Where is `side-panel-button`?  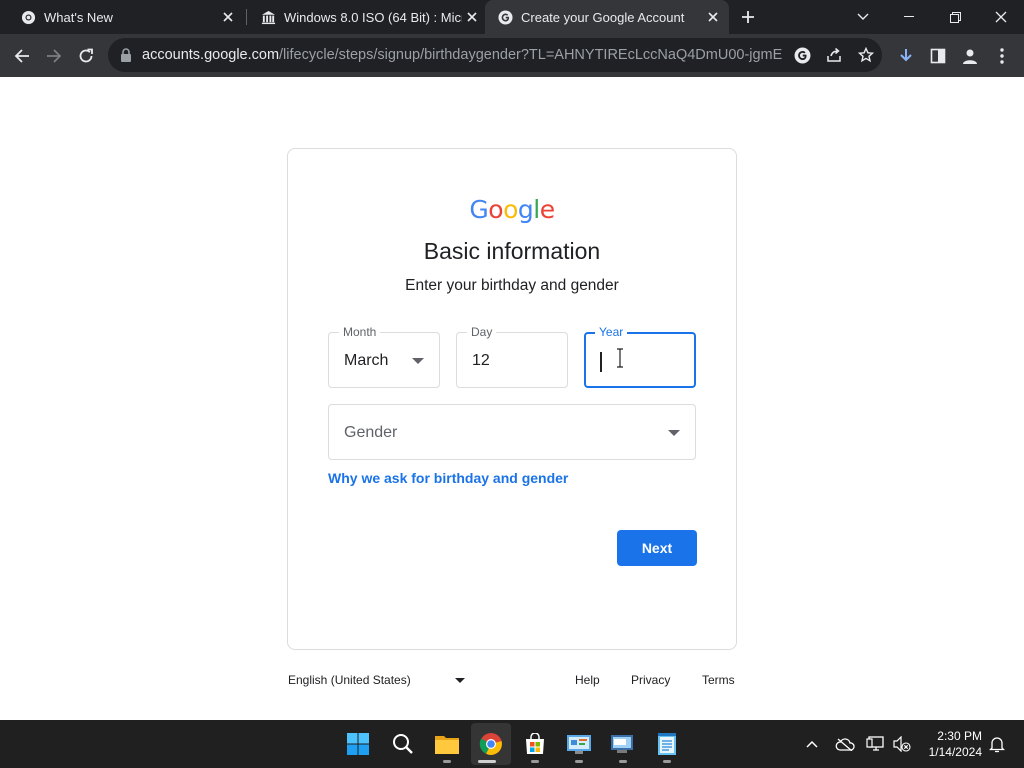 side-panel-button is located at coordinates (938, 56).